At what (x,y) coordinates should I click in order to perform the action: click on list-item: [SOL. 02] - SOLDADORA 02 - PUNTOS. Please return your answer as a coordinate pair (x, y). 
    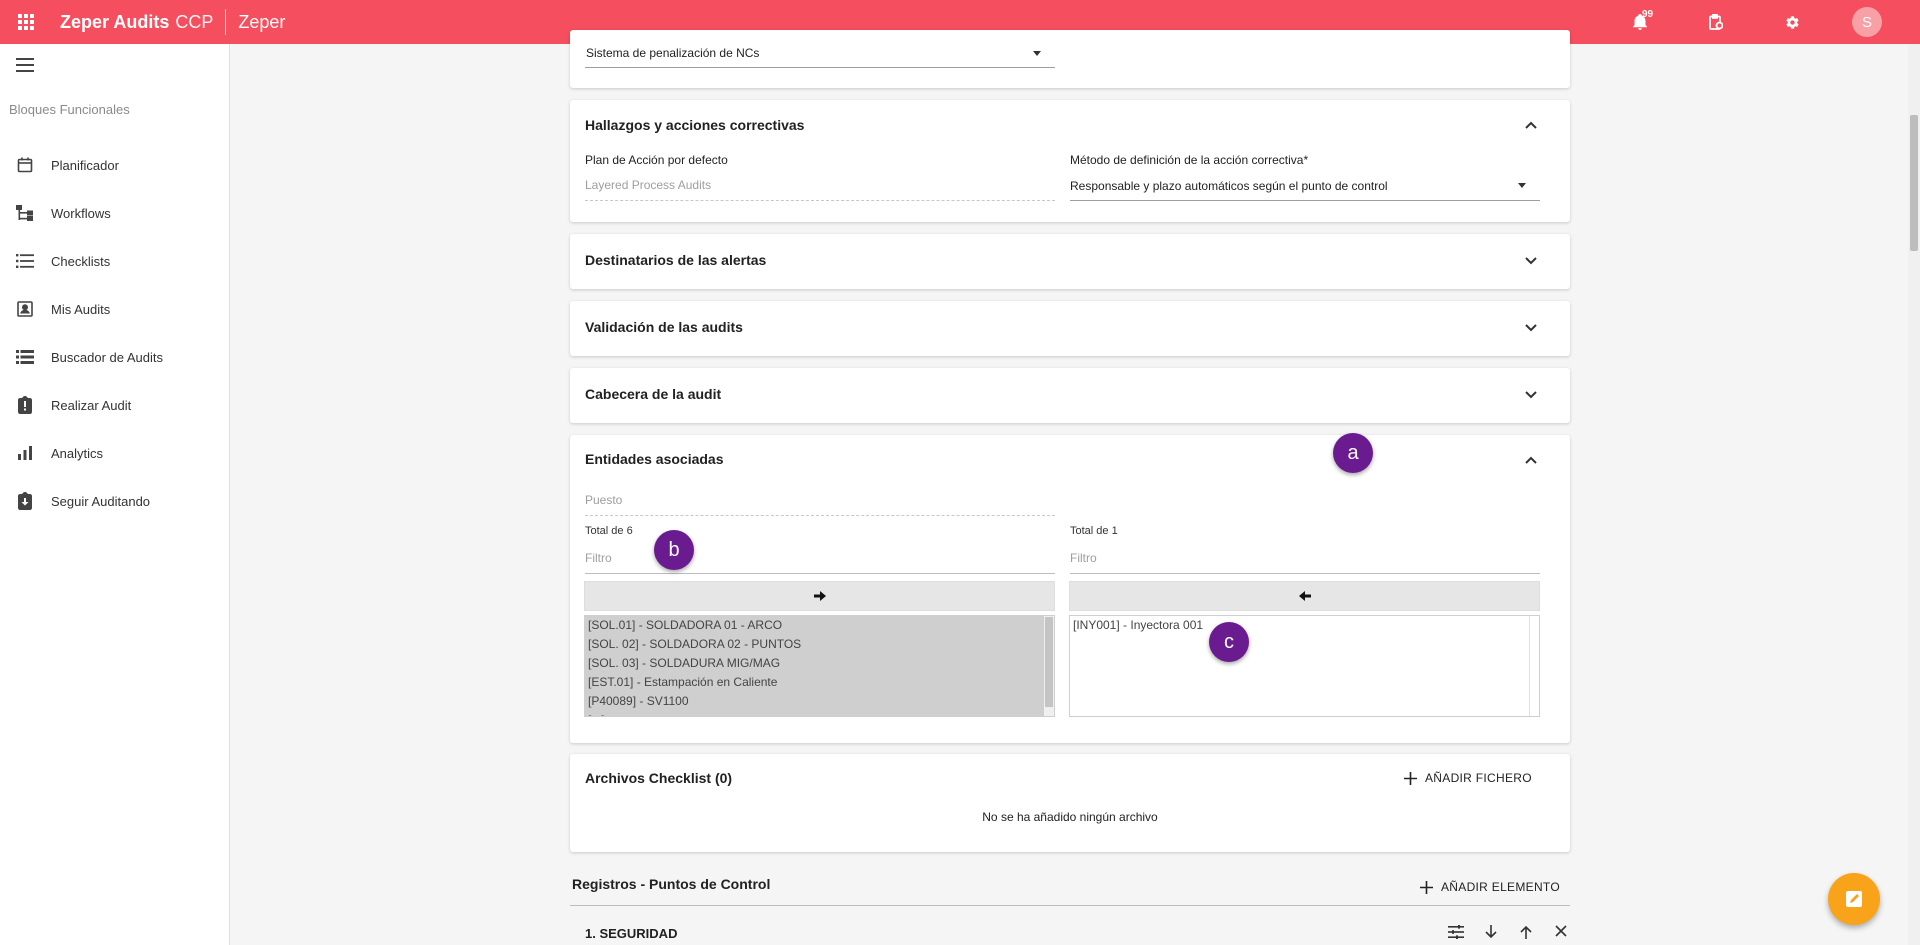
    Looking at the image, I should click on (819, 644).